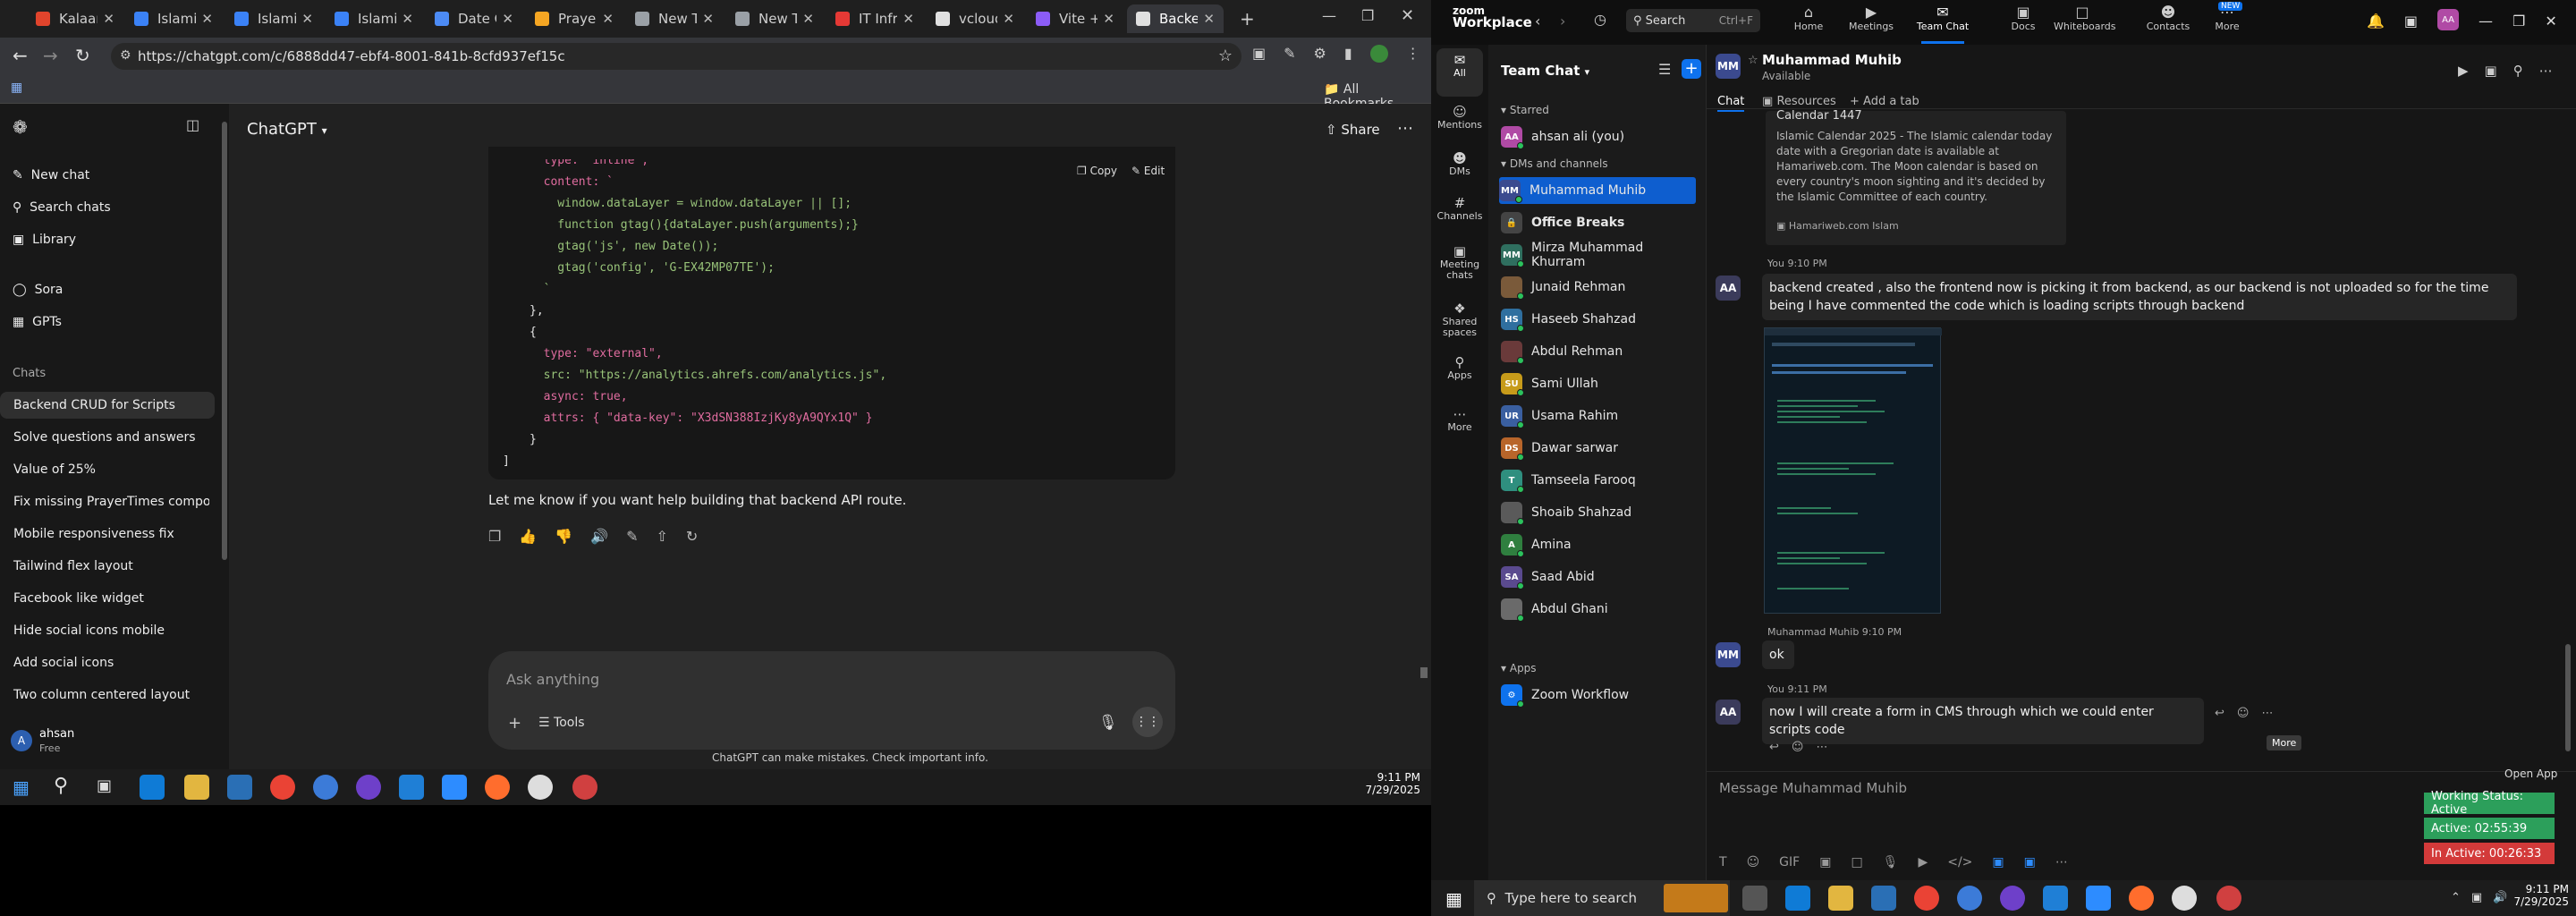 The width and height of the screenshot is (2576, 916). Describe the element at coordinates (21, 740) in the screenshot. I see `user-avatar: A` at that location.